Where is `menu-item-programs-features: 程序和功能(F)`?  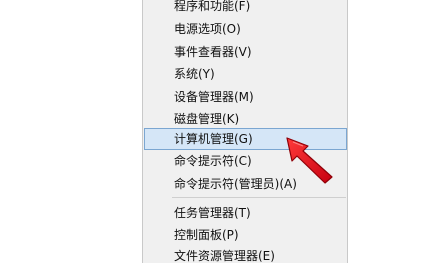 menu-item-programs-features: 程序和功能(F) is located at coordinates (245, 8).